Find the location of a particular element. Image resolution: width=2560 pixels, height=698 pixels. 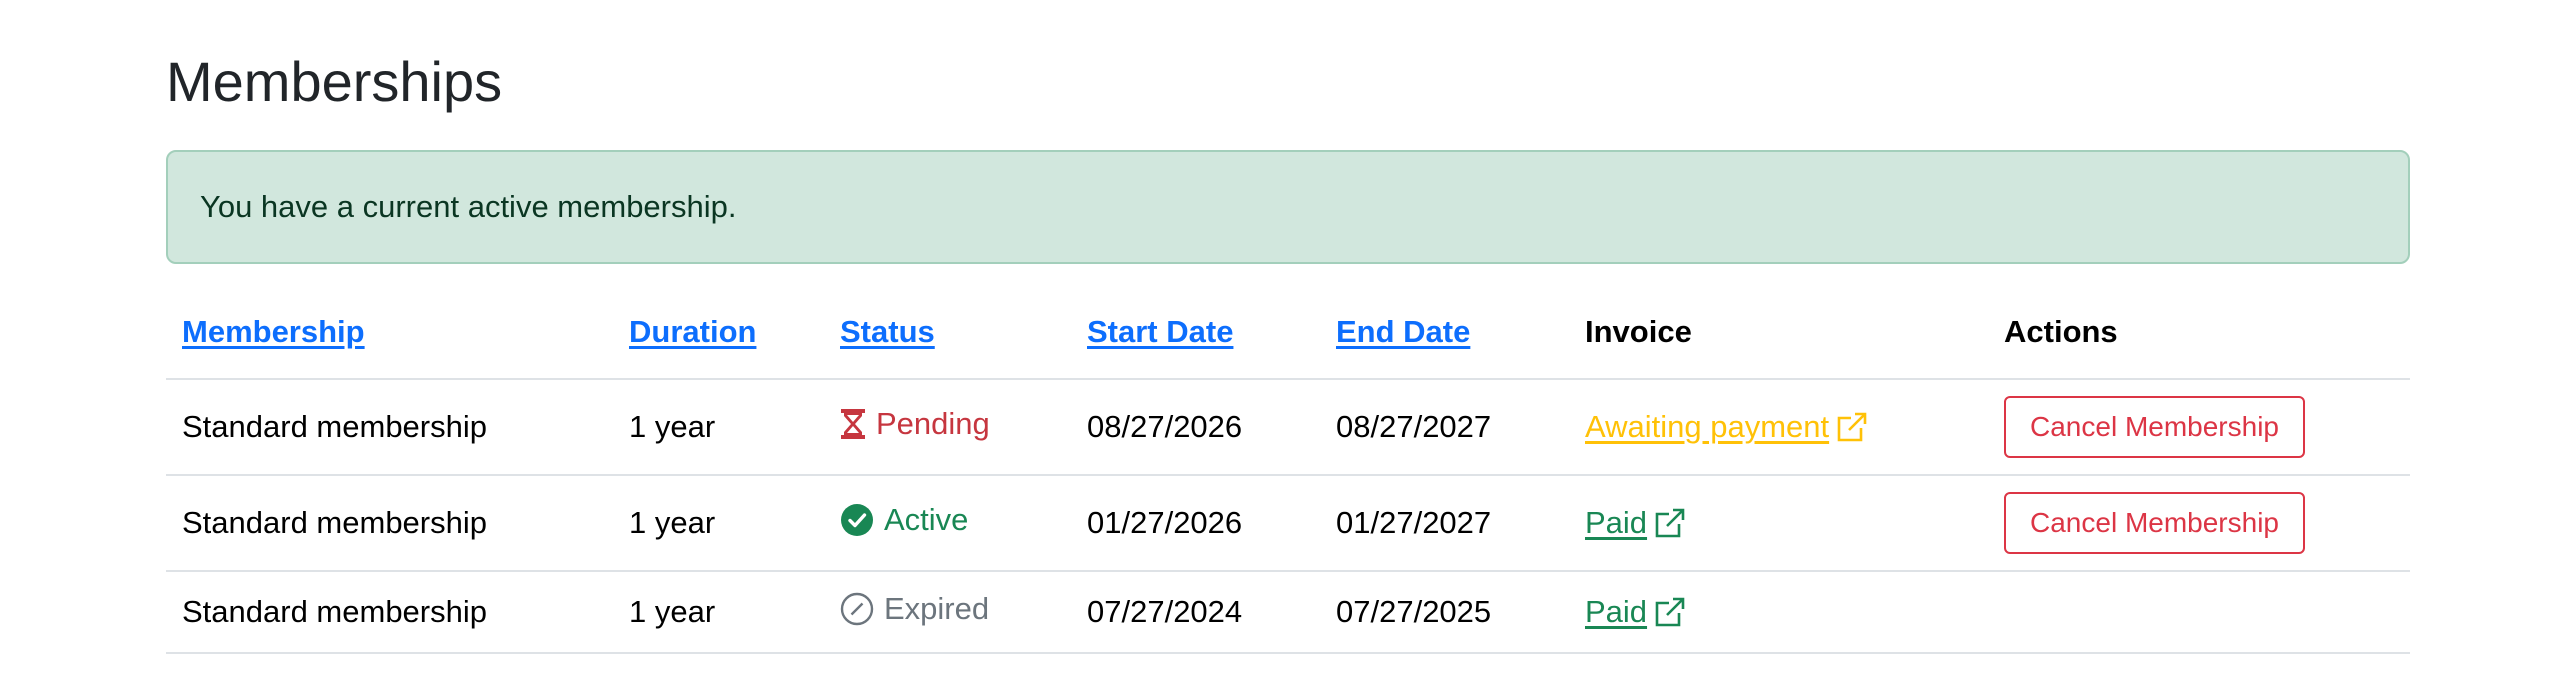

active-membership-alert: You have a current active membership. is located at coordinates (1288, 207).